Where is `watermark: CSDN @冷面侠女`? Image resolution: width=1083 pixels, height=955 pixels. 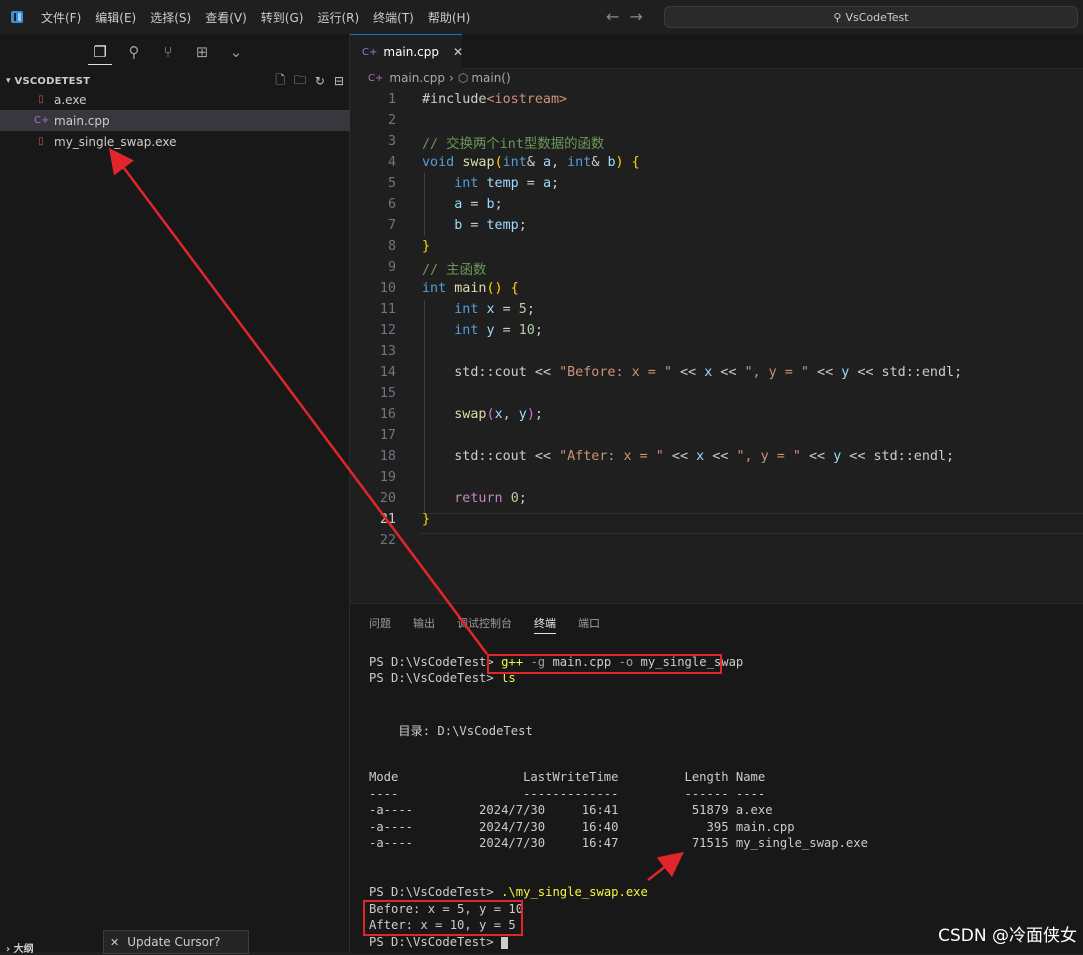
watermark: CSDN @冷面侠女 is located at coordinates (1007, 936).